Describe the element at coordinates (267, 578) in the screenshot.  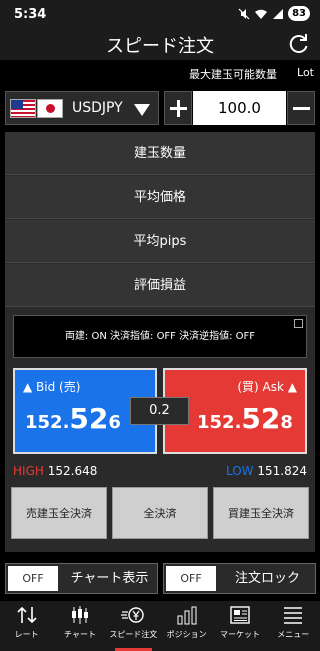
I see `toggle-label: 注文ロック` at that location.